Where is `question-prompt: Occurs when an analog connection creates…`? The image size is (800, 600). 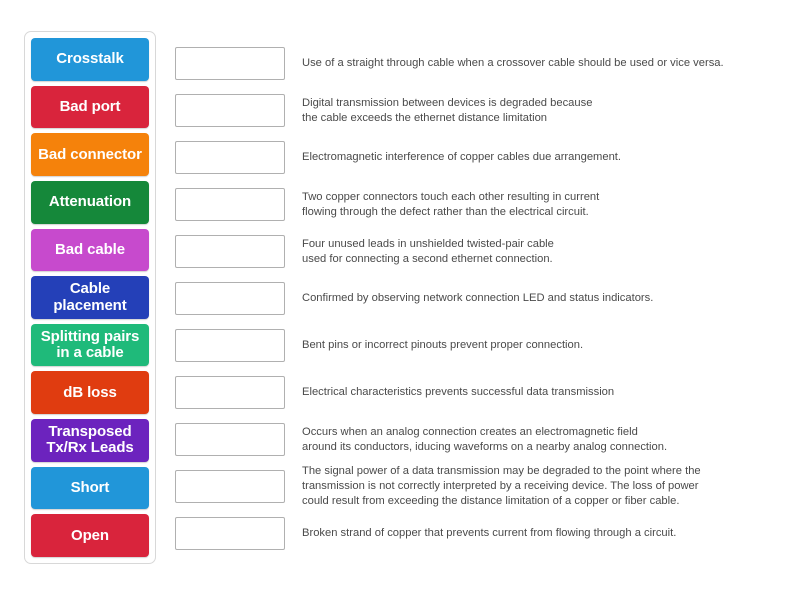 question-prompt: Occurs when an analog connection creates… is located at coordinates (485, 439).